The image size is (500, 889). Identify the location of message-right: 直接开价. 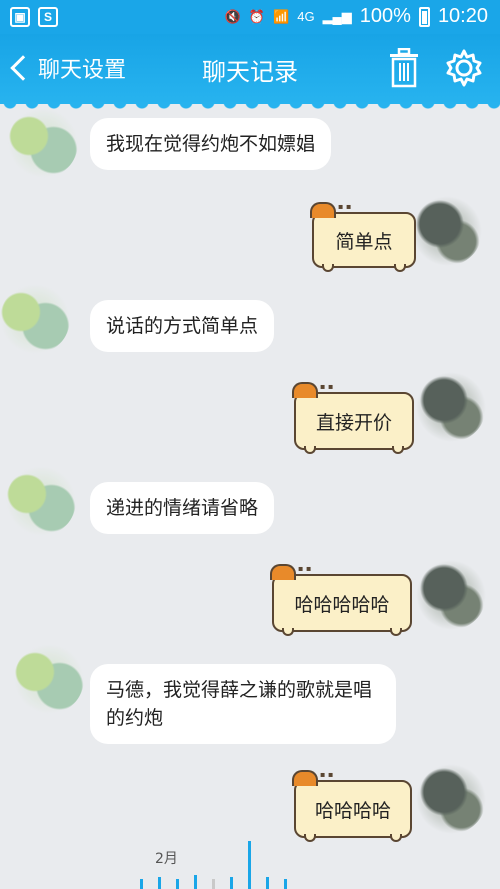
(353, 418).